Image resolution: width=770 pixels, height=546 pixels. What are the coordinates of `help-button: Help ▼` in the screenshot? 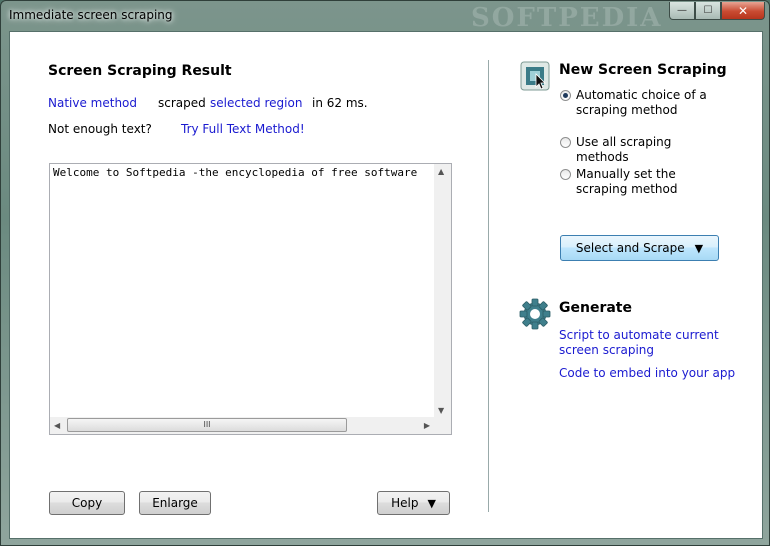 It's located at (413, 503).